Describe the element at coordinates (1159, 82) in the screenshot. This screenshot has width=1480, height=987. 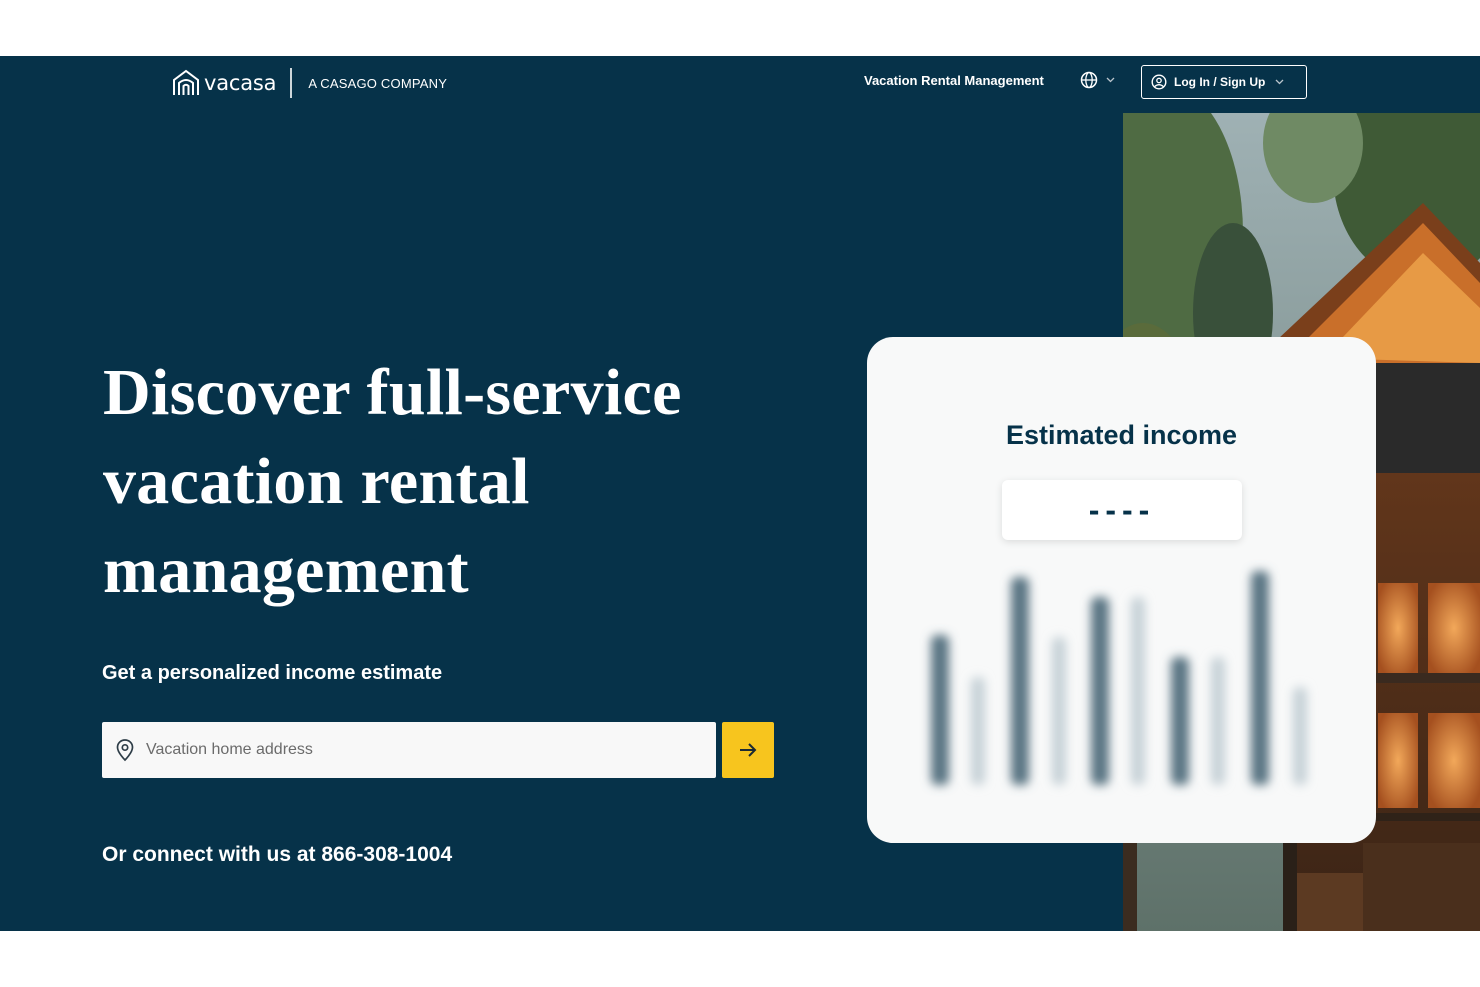
I see `user-circle-icon` at that location.